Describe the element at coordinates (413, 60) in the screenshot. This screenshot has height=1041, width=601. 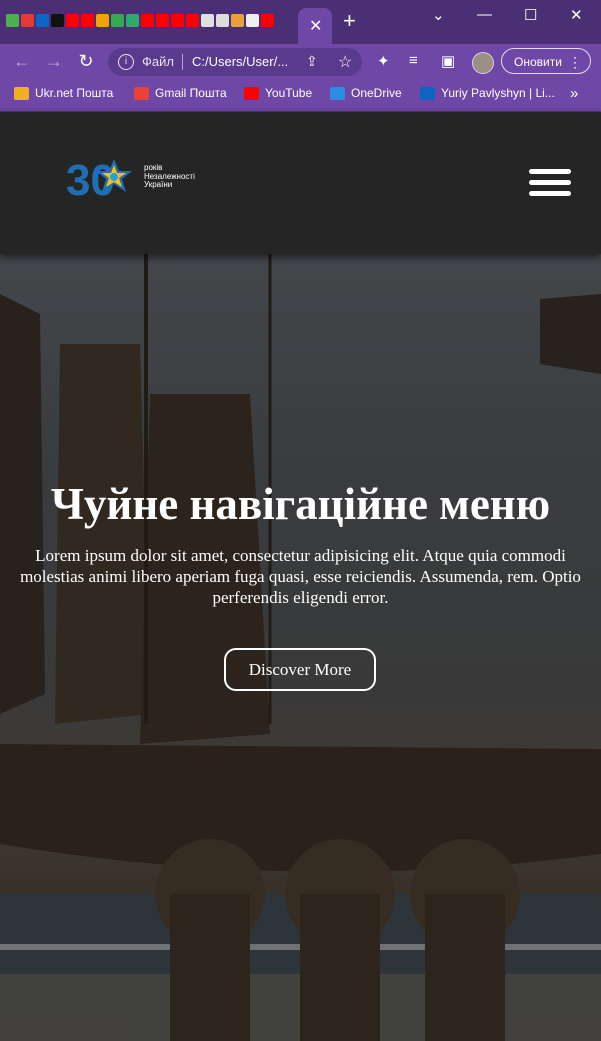
I see `reading-list-icon: ≡` at that location.